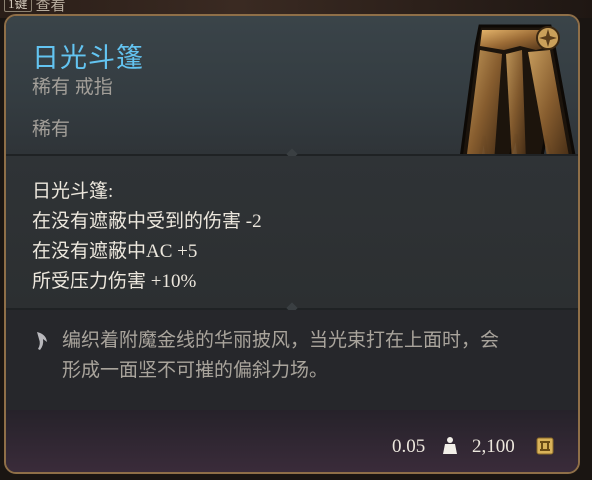 This screenshot has height=480, width=592. What do you see at coordinates (545, 446) in the screenshot?
I see `gold-coin-icon` at bounding box center [545, 446].